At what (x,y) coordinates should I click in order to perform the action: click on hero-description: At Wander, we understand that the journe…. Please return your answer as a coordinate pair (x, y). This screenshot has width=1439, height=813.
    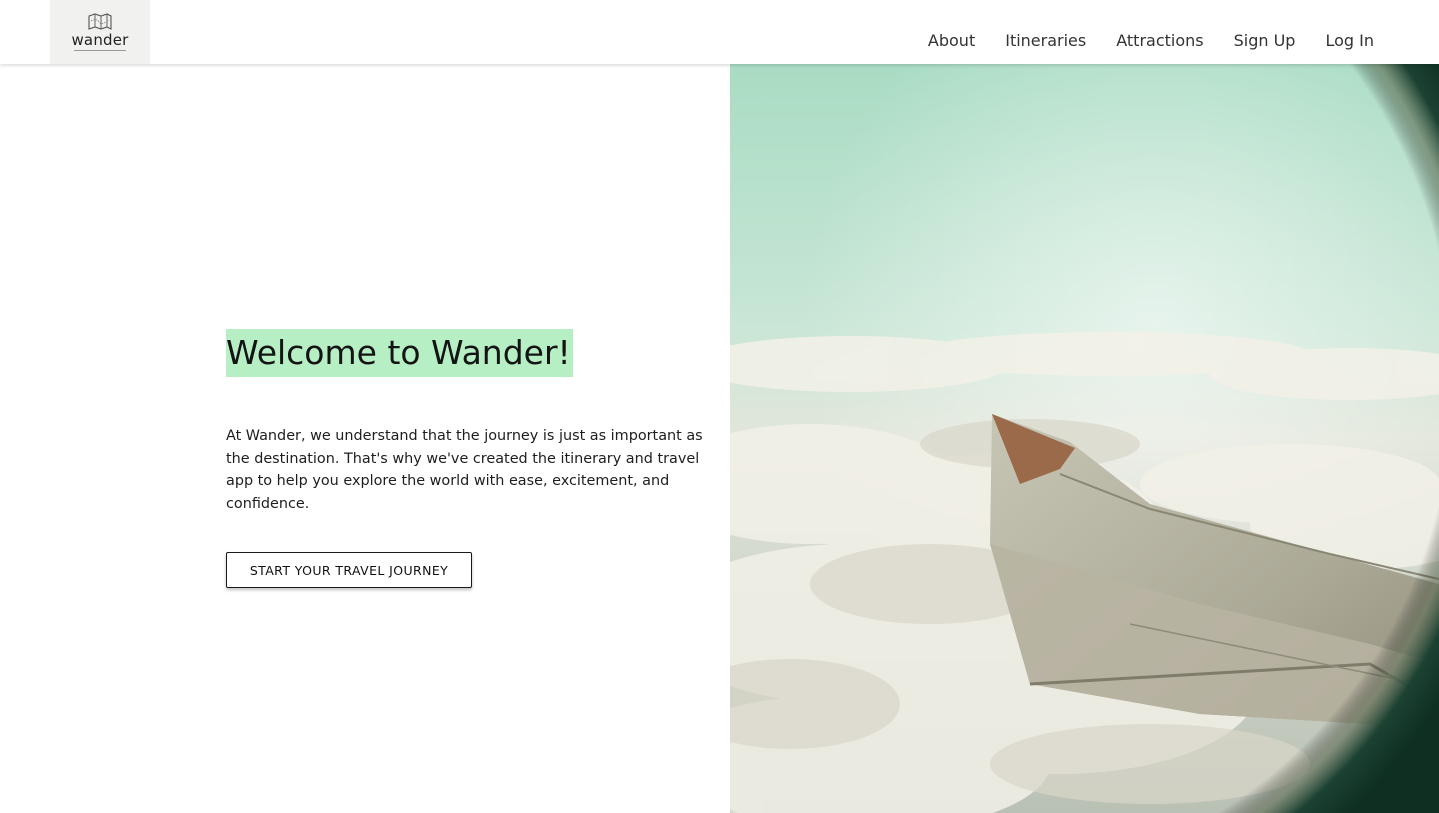
    Looking at the image, I should click on (464, 470).